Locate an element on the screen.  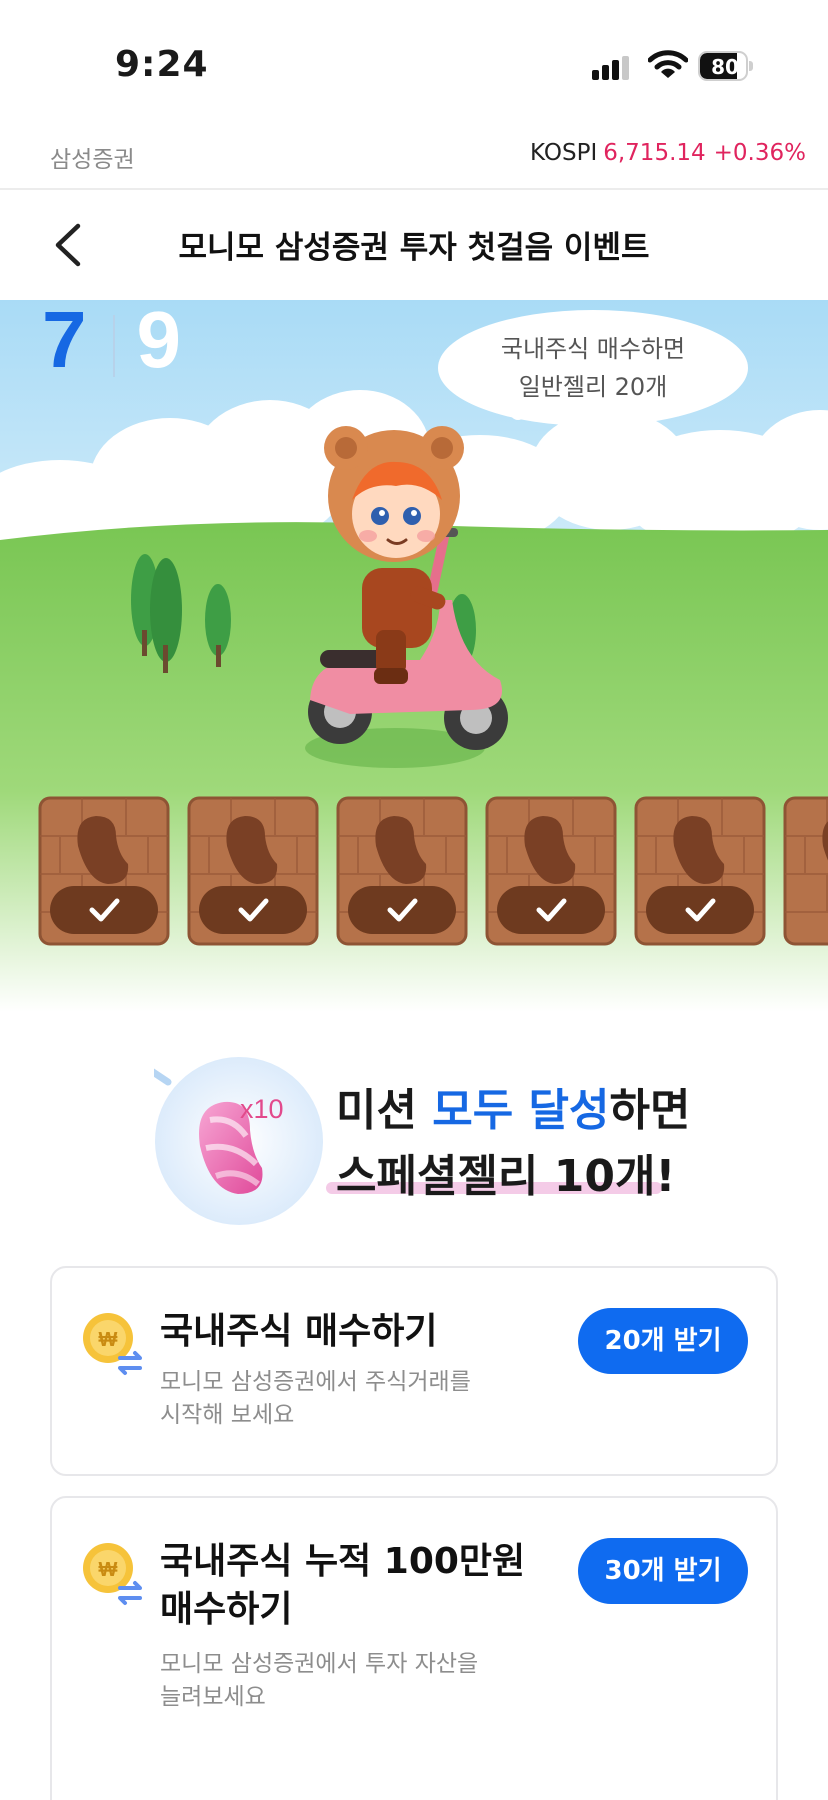
cellular-signal-icon is located at coordinates (610, 68).